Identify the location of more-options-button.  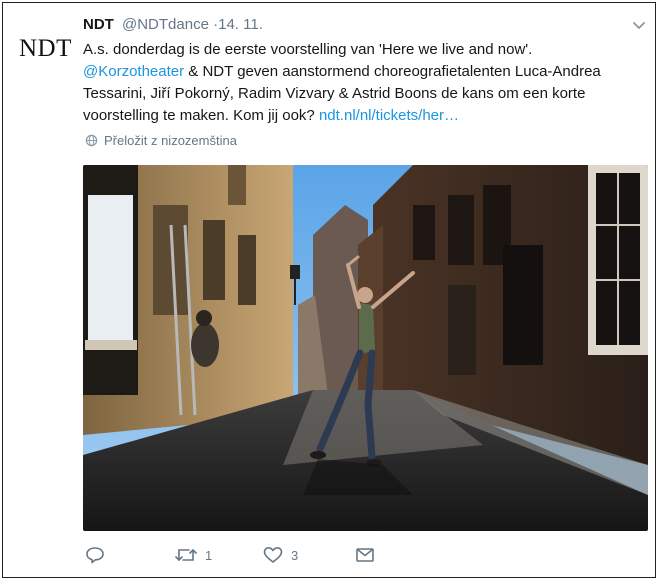
(639, 25).